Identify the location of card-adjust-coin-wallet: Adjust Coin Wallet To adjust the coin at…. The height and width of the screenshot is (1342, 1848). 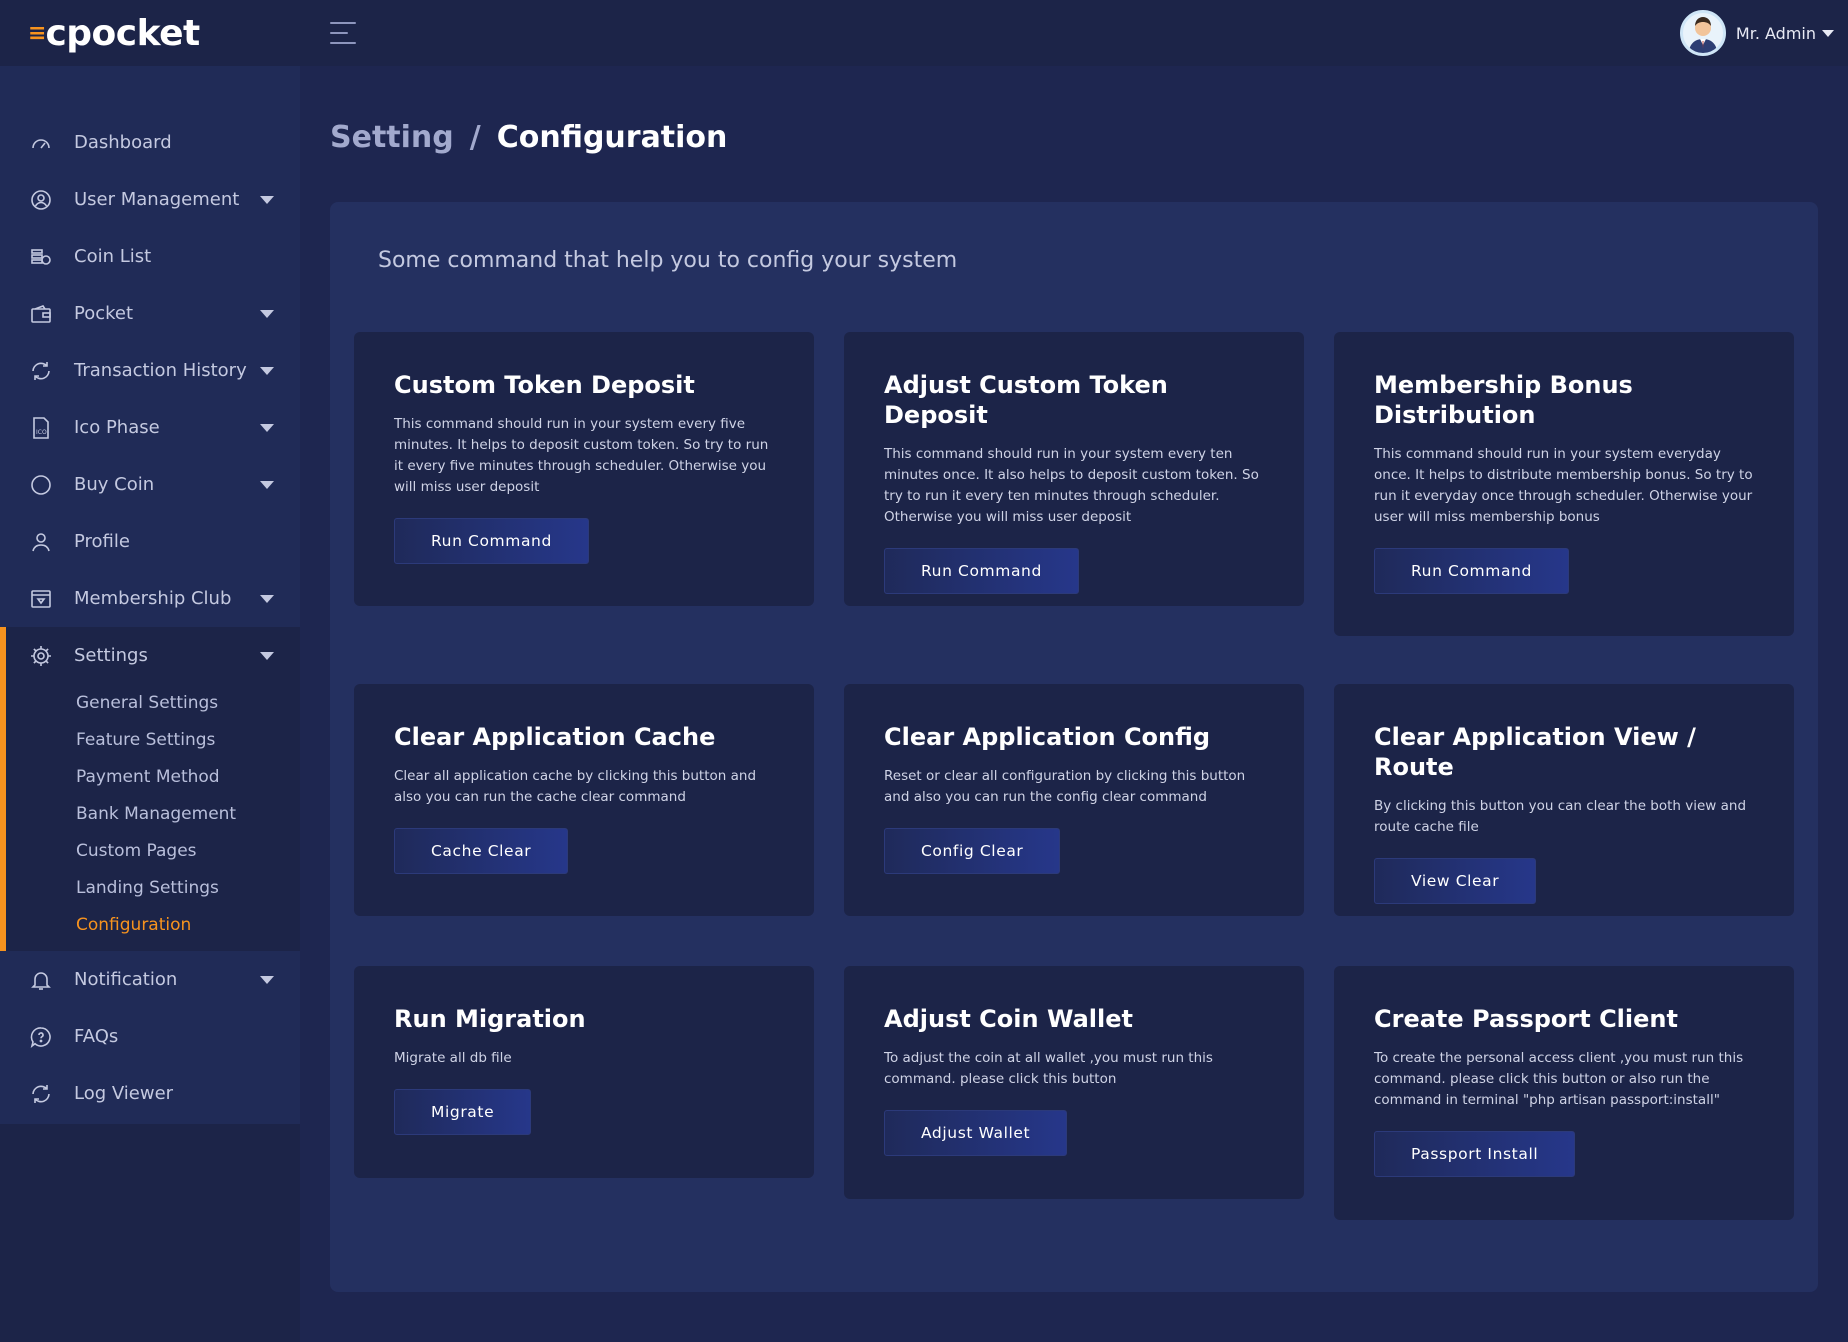
(1074, 1082).